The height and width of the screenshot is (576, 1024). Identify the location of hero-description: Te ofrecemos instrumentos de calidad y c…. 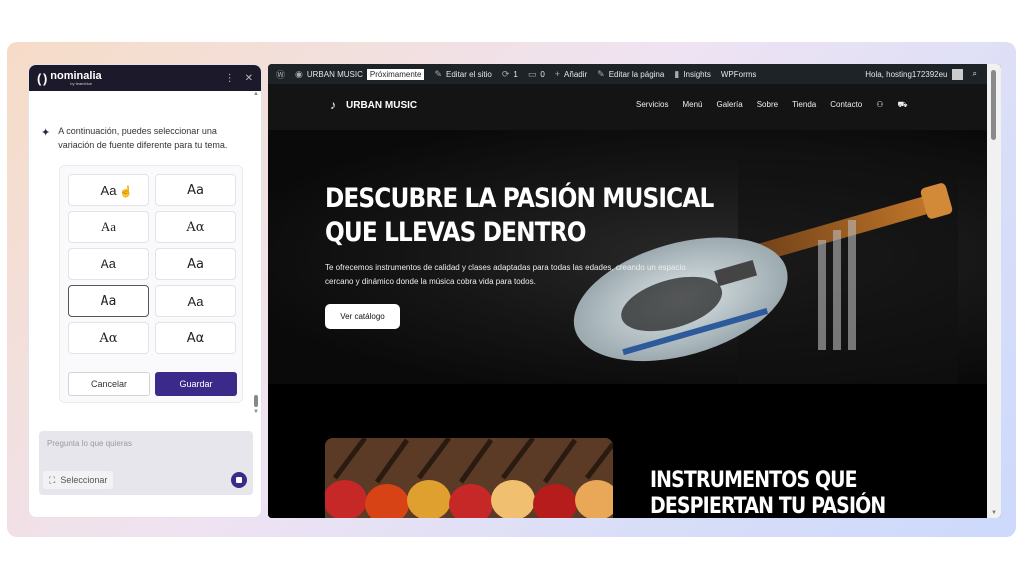
(505, 274).